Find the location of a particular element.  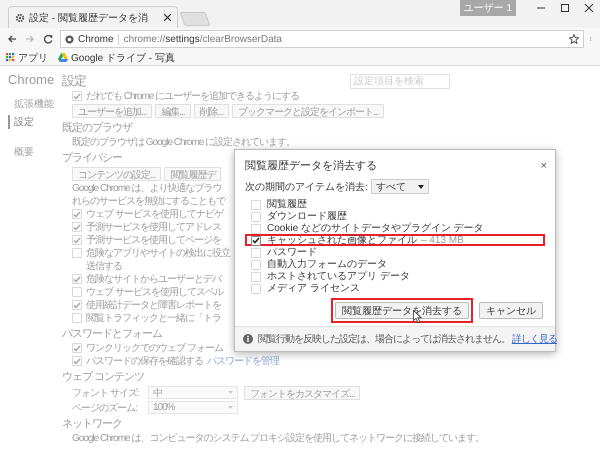

tab-title: 設定 - 閲覧履歴データを消 is located at coordinates (89, 18).